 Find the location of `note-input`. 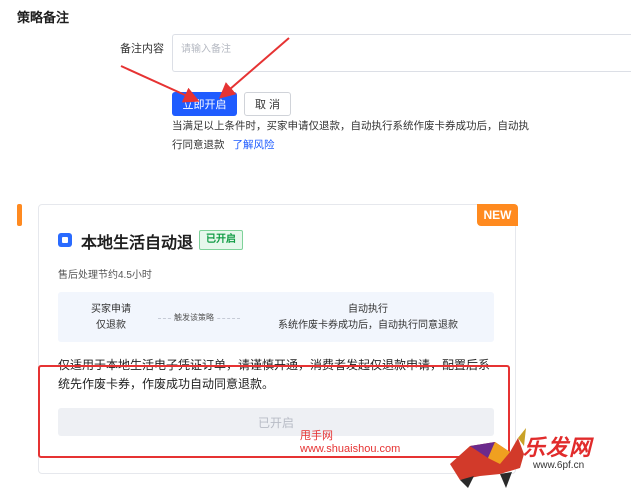

note-input is located at coordinates (401, 53).